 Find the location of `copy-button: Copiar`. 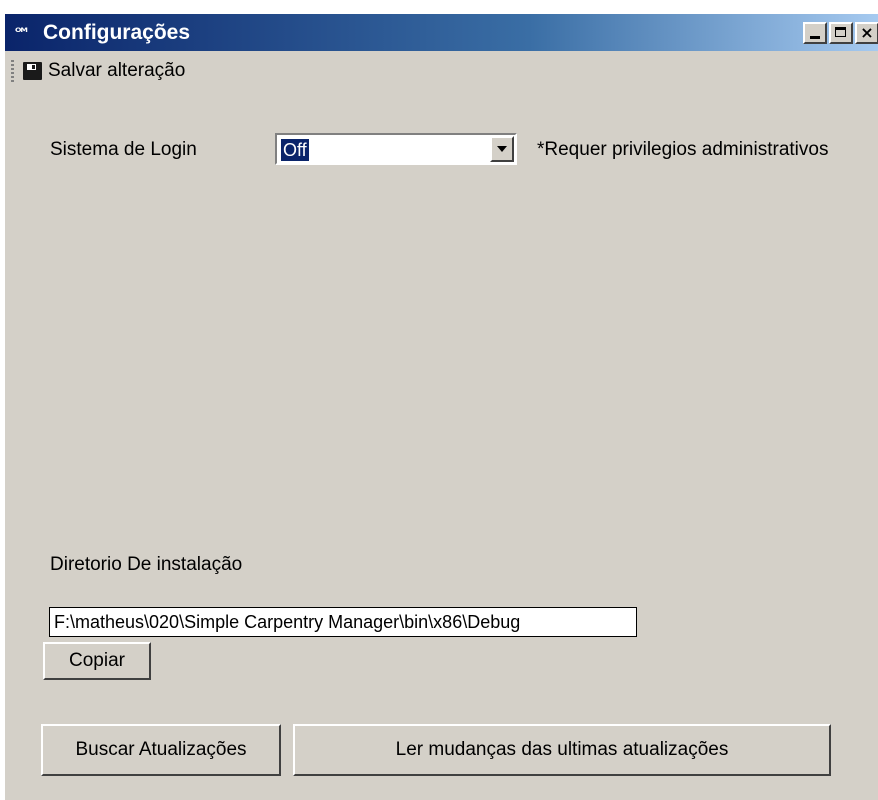

copy-button: Copiar is located at coordinates (97, 661).